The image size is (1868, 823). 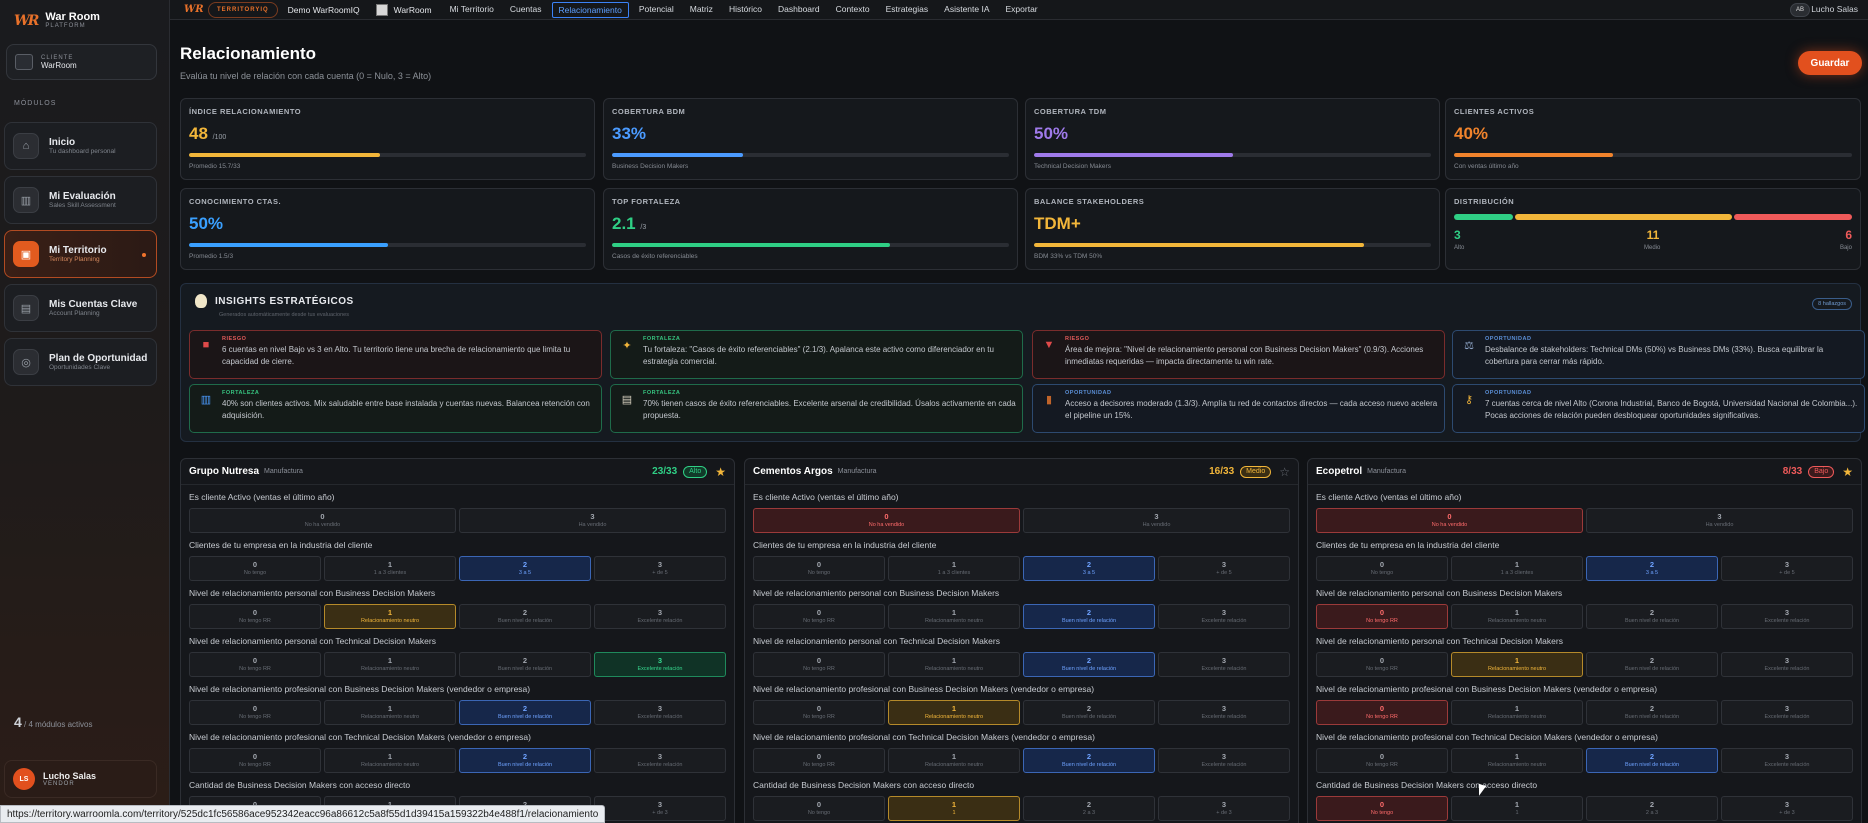 What do you see at coordinates (243, 9) in the screenshot?
I see `product-badge: TERRITORYIQ` at bounding box center [243, 9].